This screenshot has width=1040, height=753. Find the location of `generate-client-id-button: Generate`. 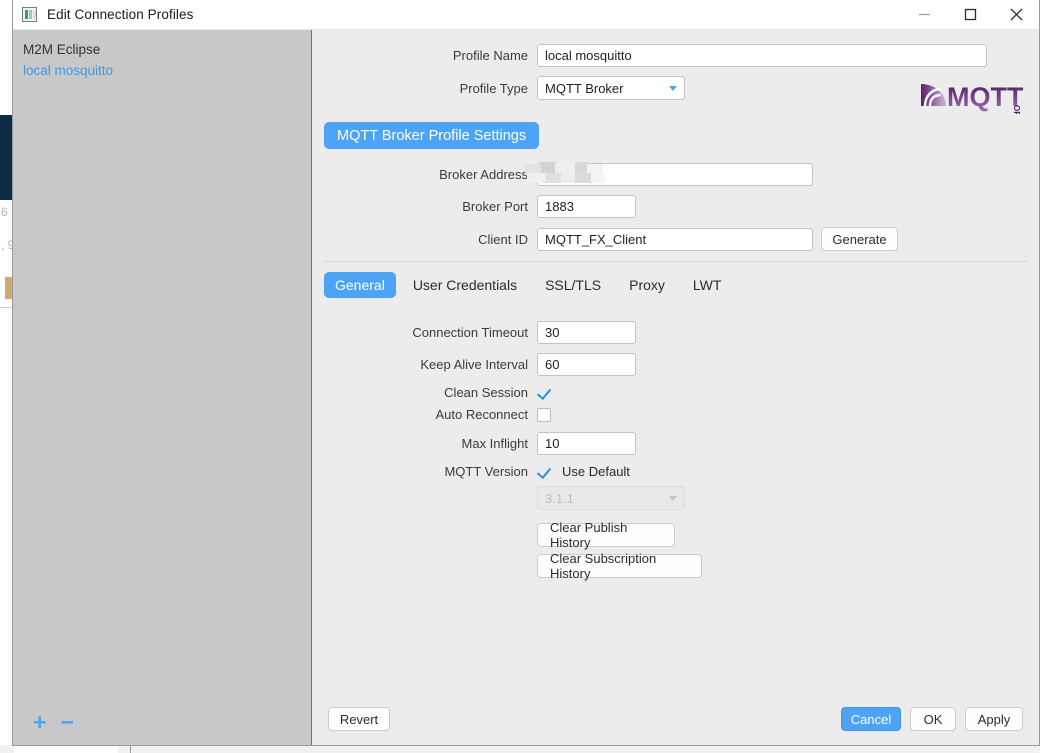

generate-client-id-button: Generate is located at coordinates (859, 239).